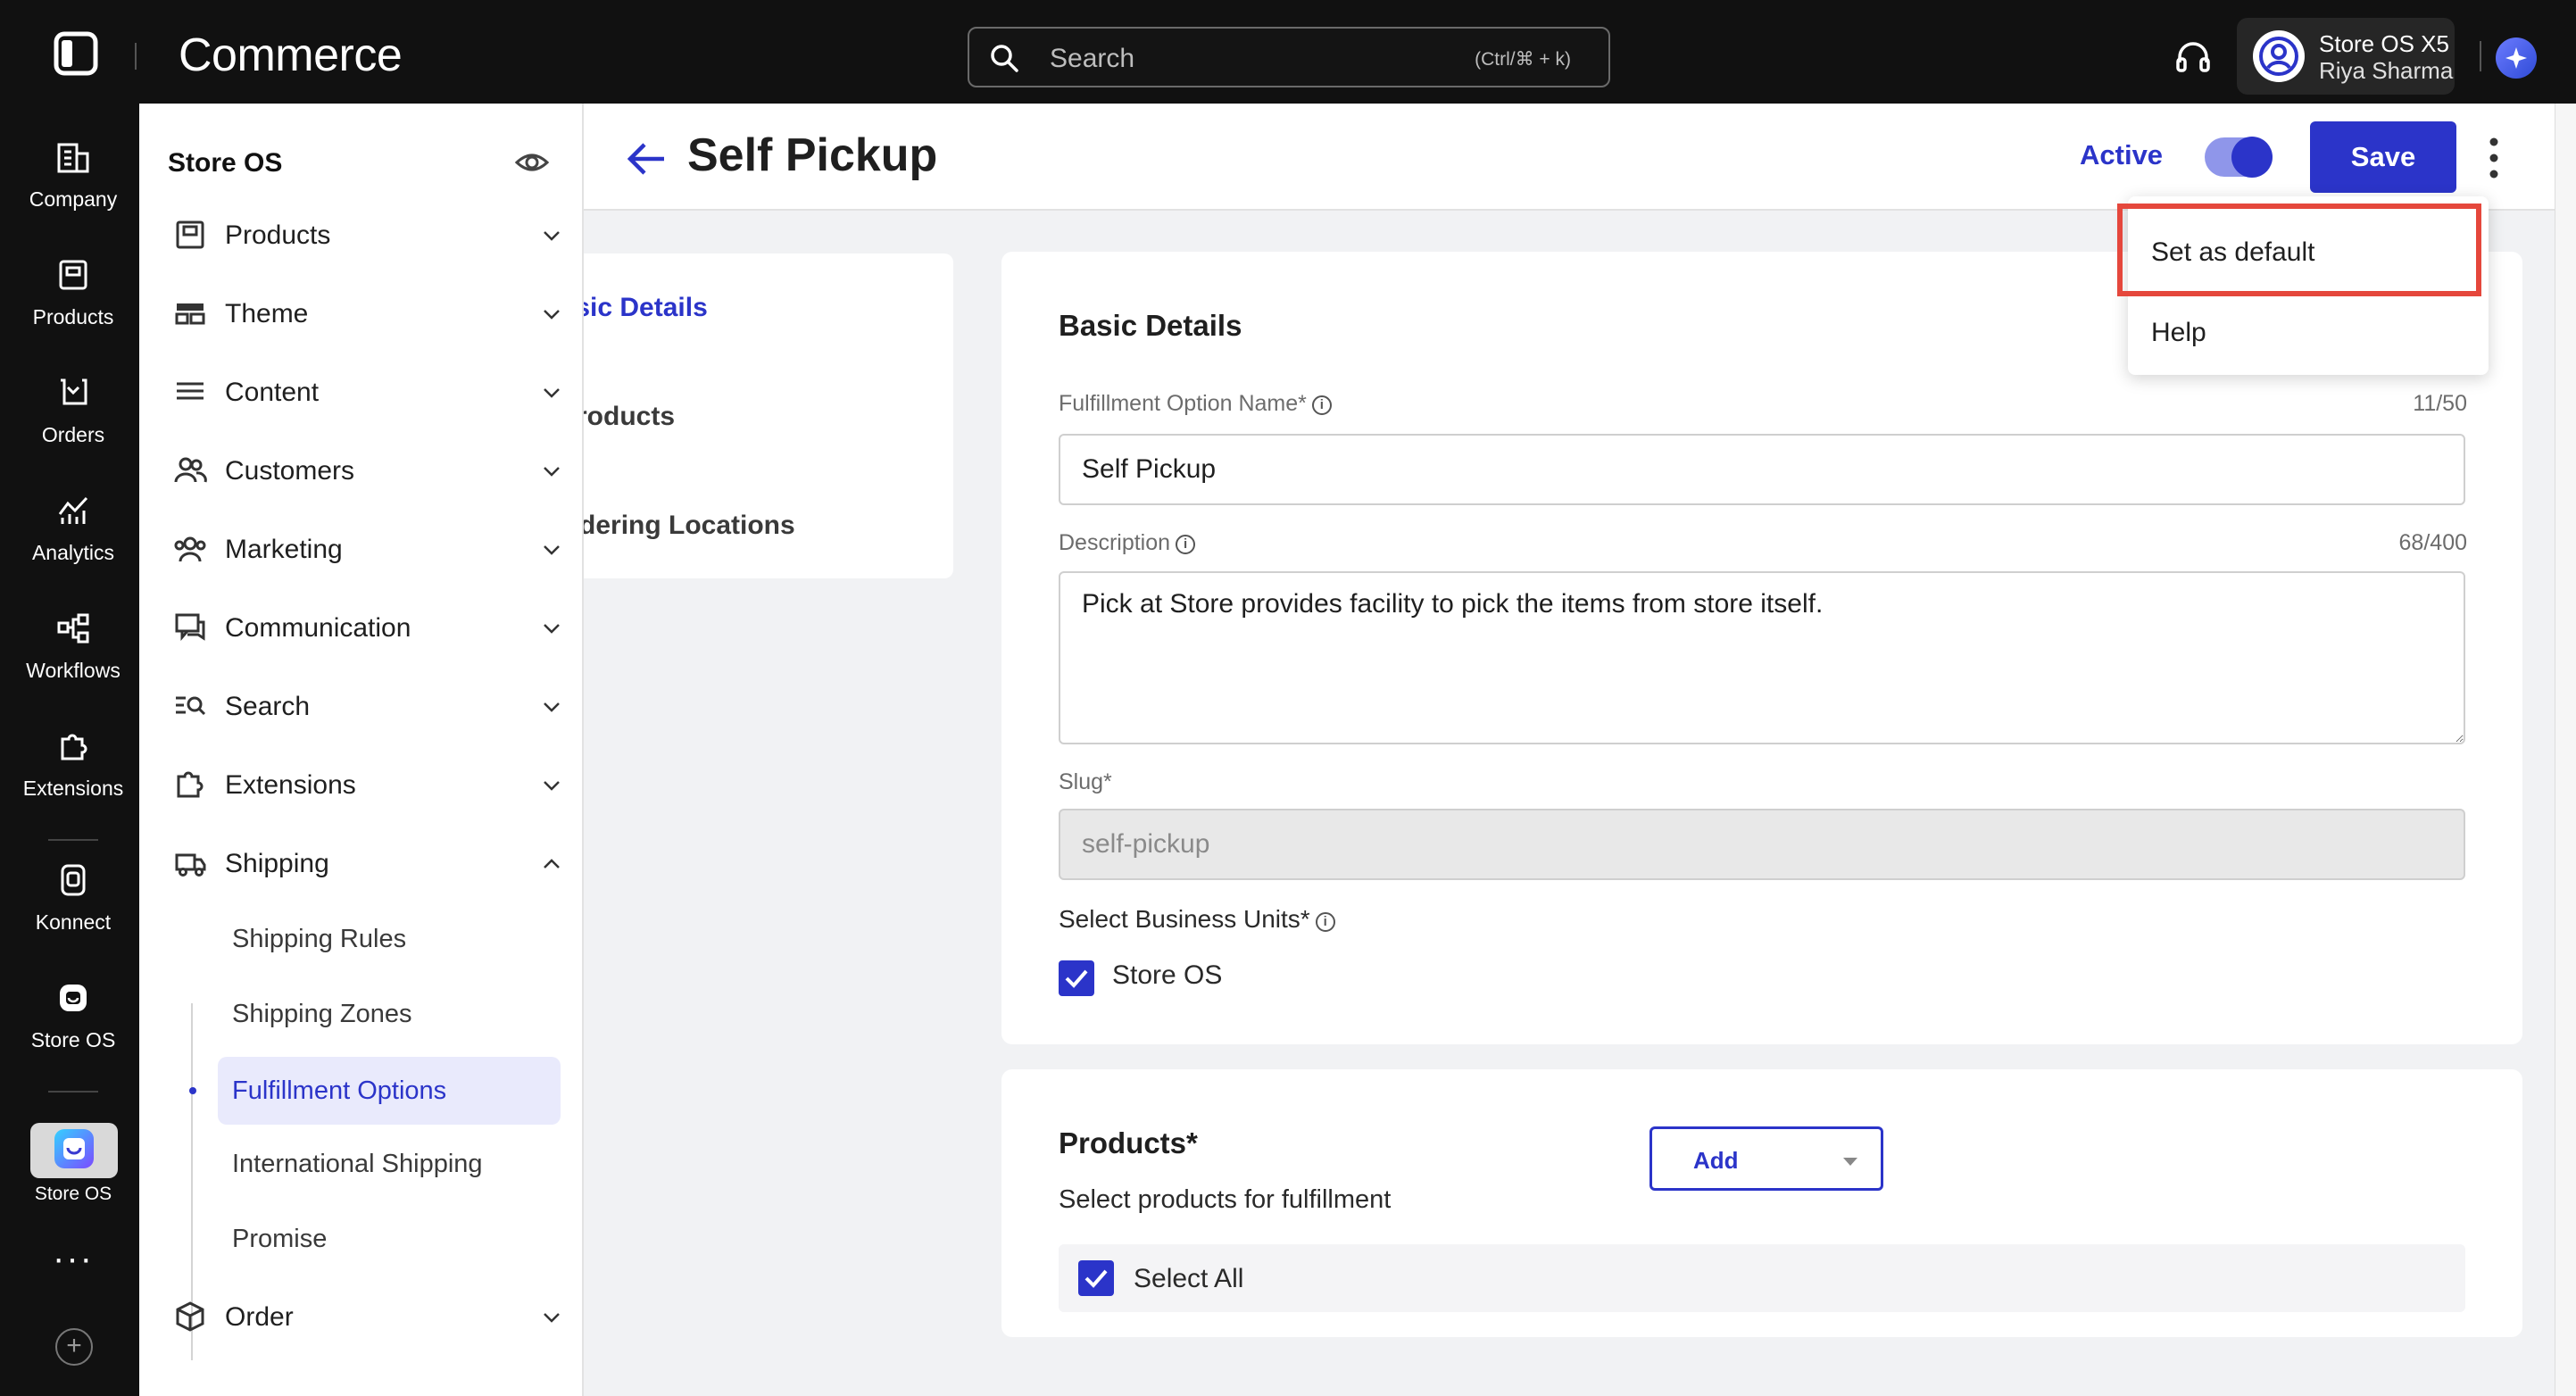 Image resolution: width=2576 pixels, height=1396 pixels. I want to click on rail-item-konnect: Konnect, so click(74, 898).